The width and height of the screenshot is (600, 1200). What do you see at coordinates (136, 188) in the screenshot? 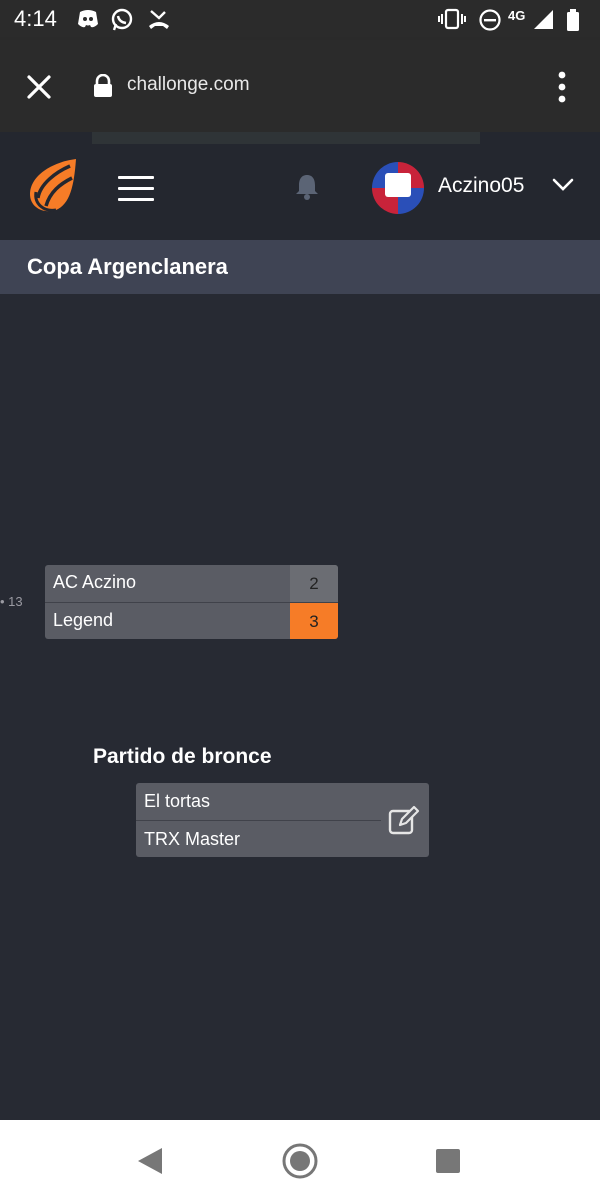
I see `menu-hamburger-icon` at bounding box center [136, 188].